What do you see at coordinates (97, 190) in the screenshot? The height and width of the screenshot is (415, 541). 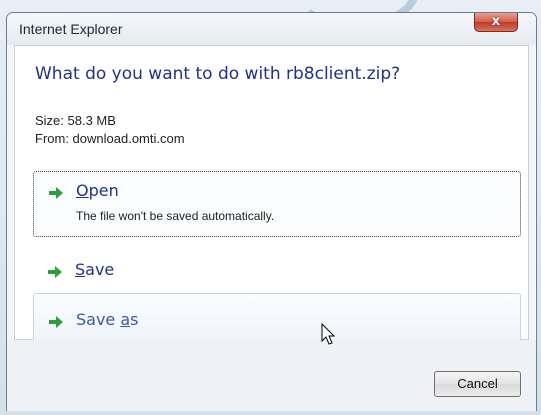 I see `open-label: Open` at bounding box center [97, 190].